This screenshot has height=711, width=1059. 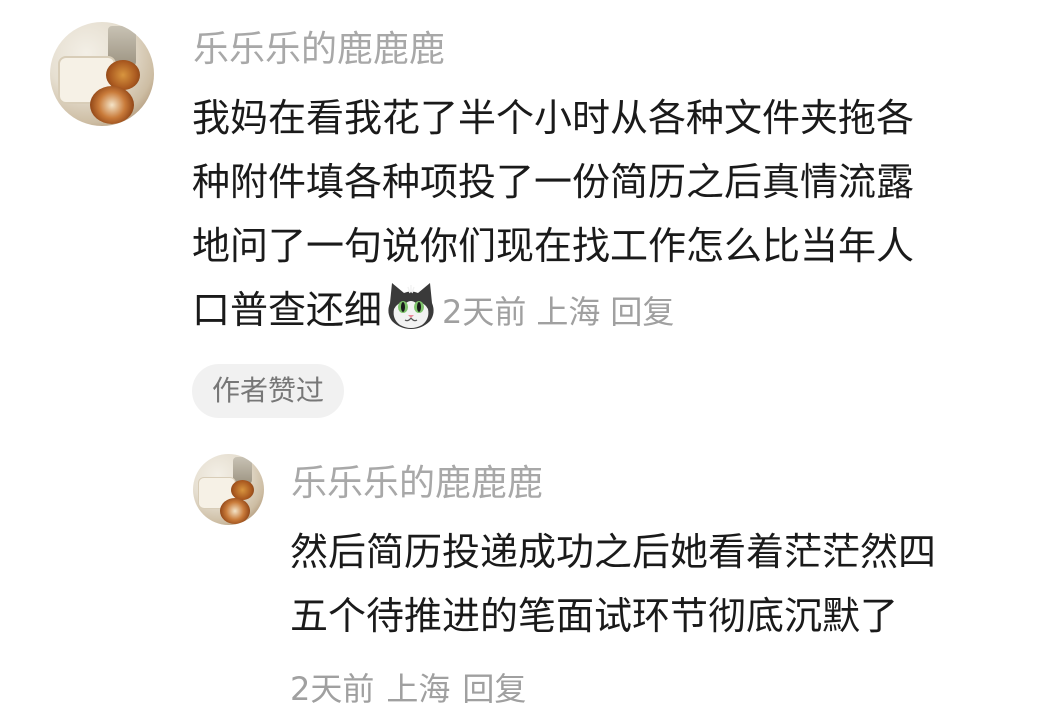 What do you see at coordinates (228, 489) in the screenshot?
I see `reply-avatar` at bounding box center [228, 489].